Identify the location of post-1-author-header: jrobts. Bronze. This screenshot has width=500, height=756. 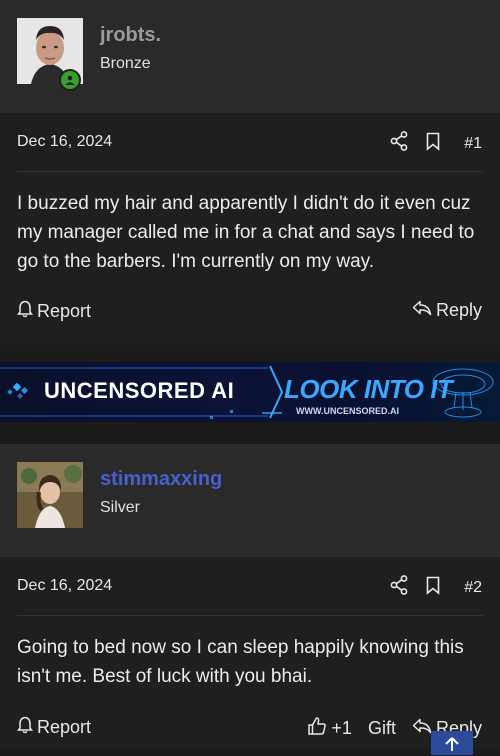
(250, 56).